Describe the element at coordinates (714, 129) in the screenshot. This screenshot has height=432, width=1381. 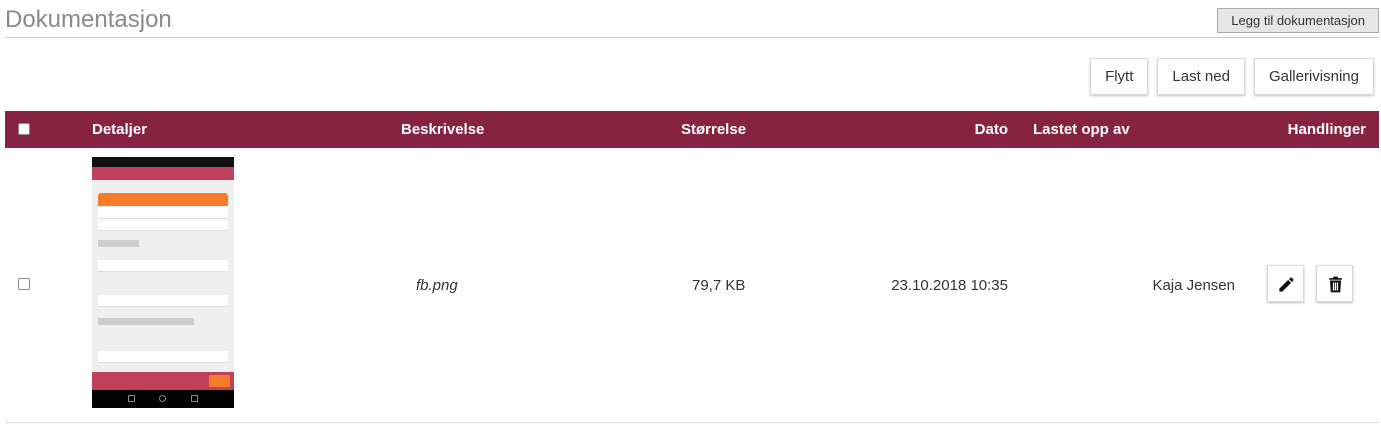
I see `column-header-size: Størrelse` at that location.